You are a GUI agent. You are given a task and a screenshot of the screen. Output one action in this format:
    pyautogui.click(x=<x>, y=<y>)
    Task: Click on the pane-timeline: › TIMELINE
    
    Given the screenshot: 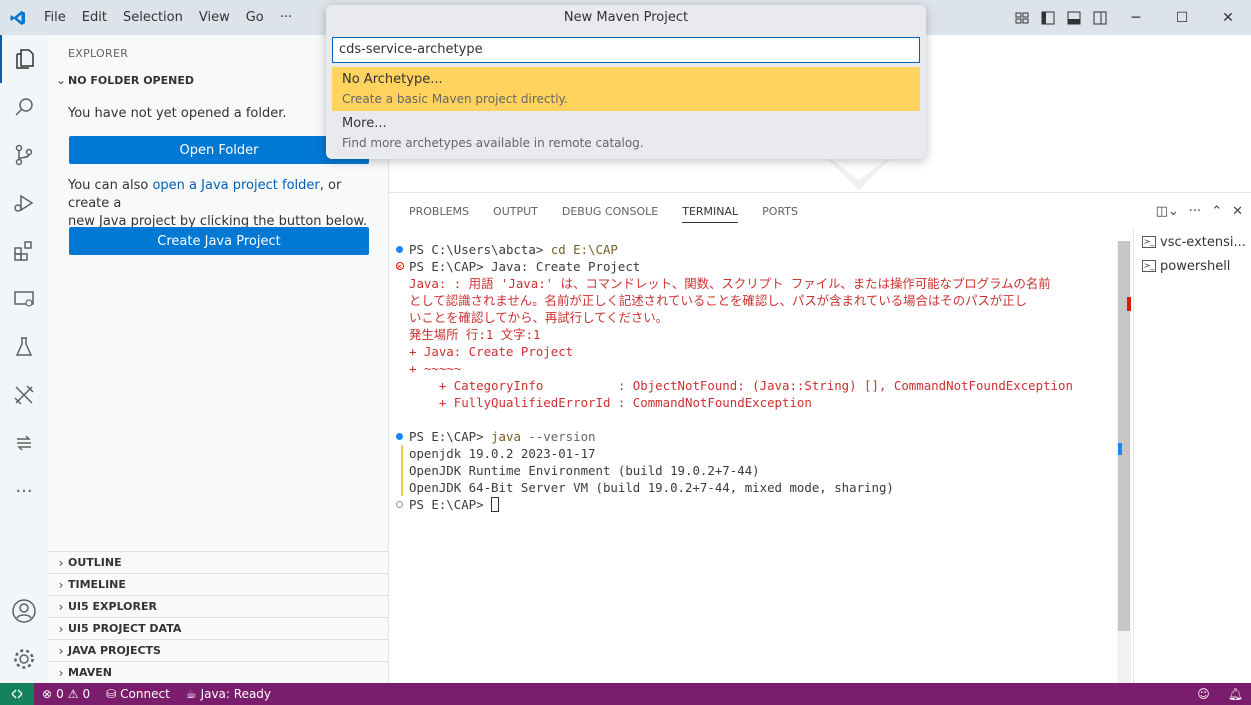 What is the action you would take?
    pyautogui.click(x=218, y=584)
    